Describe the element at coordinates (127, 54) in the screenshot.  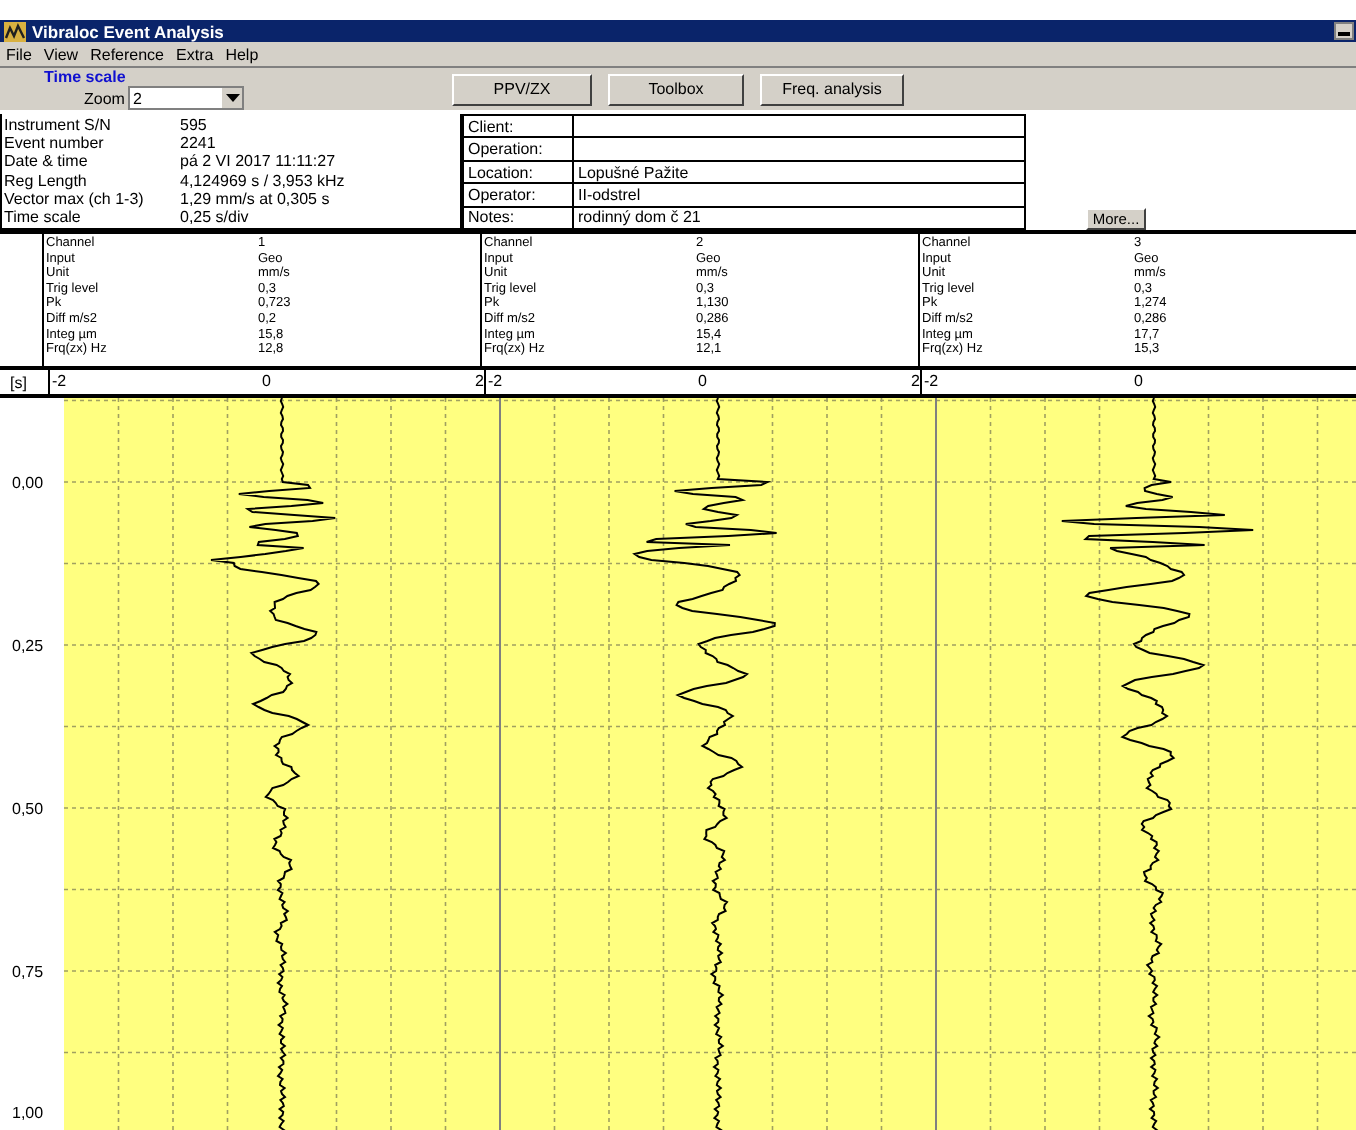
I see `menu-item: Reference` at that location.